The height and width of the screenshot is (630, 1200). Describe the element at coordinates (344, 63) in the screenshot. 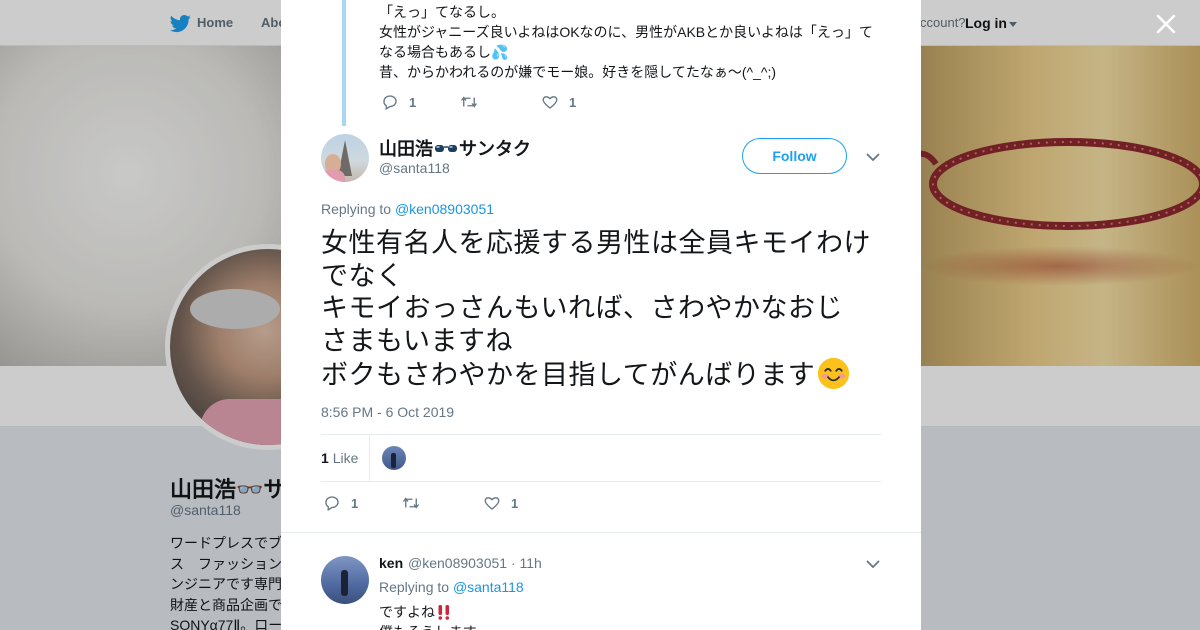

I see `thread-line` at that location.